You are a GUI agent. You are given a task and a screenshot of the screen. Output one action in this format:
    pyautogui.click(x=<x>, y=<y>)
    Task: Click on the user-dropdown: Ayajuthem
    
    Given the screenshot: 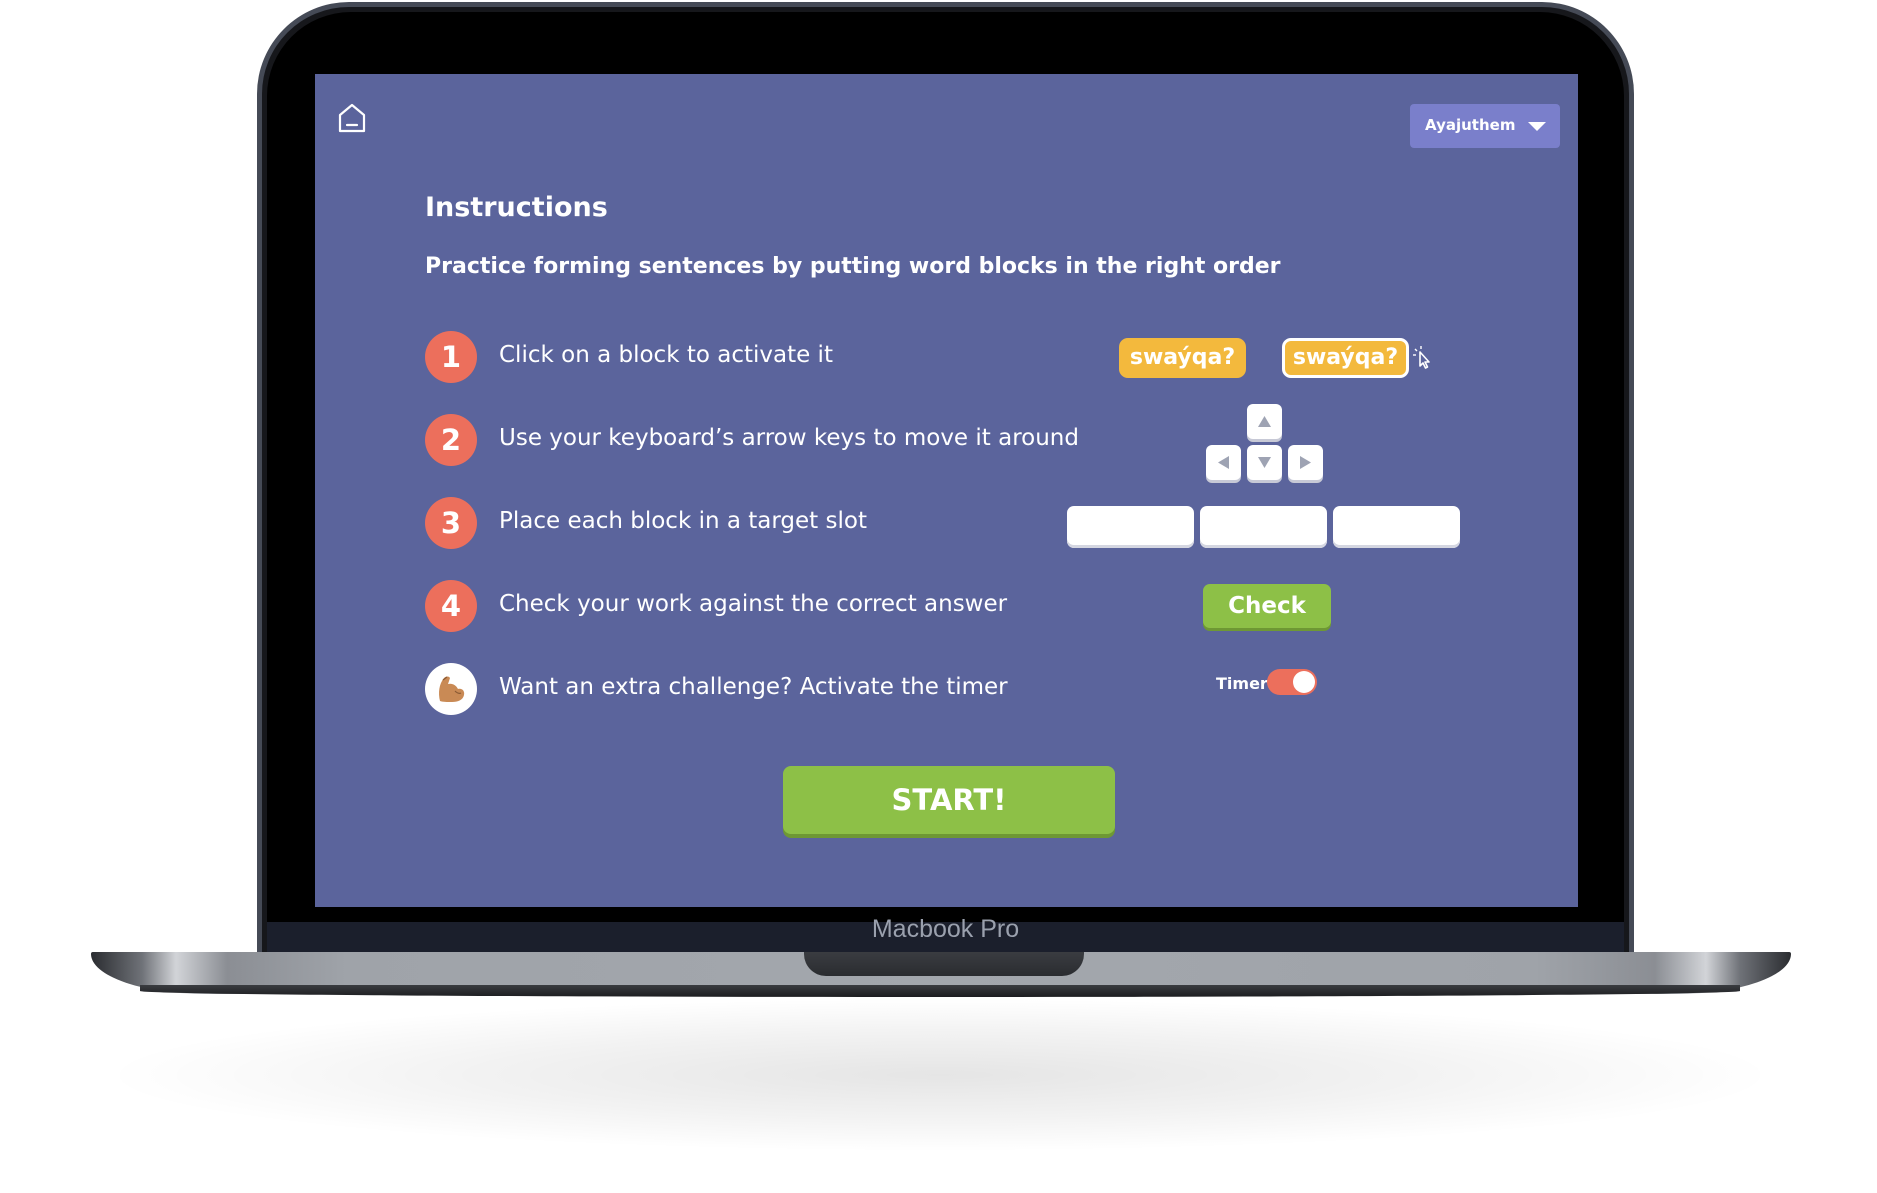 What is the action you would take?
    pyautogui.click(x=1485, y=126)
    